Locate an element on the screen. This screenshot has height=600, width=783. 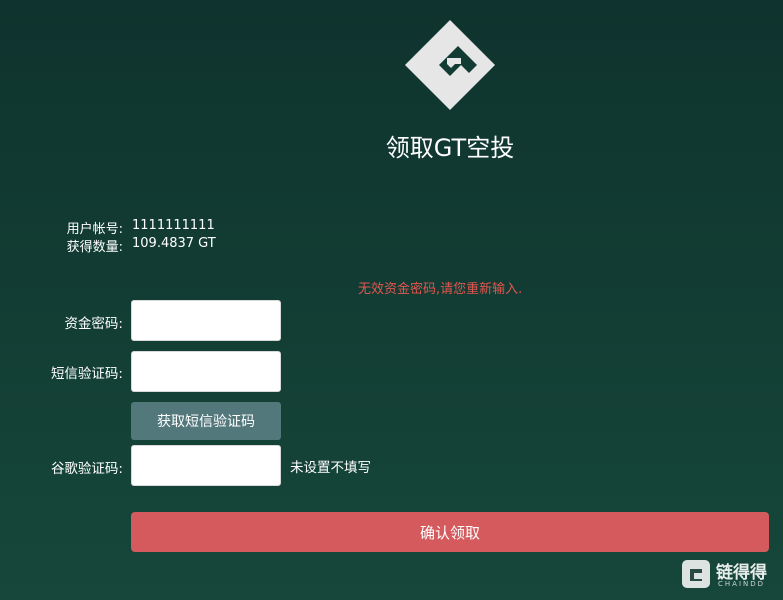
google-code-hint: 未设置不填写 is located at coordinates (330, 468).